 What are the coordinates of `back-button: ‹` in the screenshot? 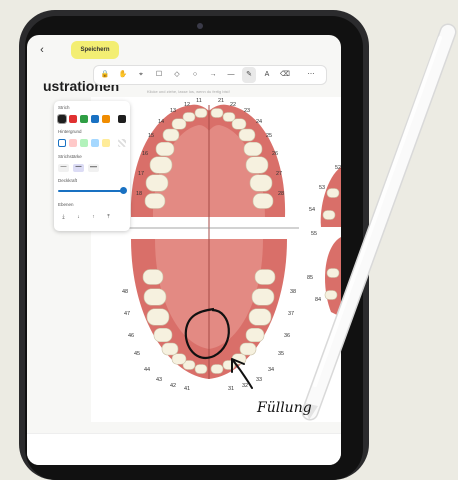 It's located at (42, 50).